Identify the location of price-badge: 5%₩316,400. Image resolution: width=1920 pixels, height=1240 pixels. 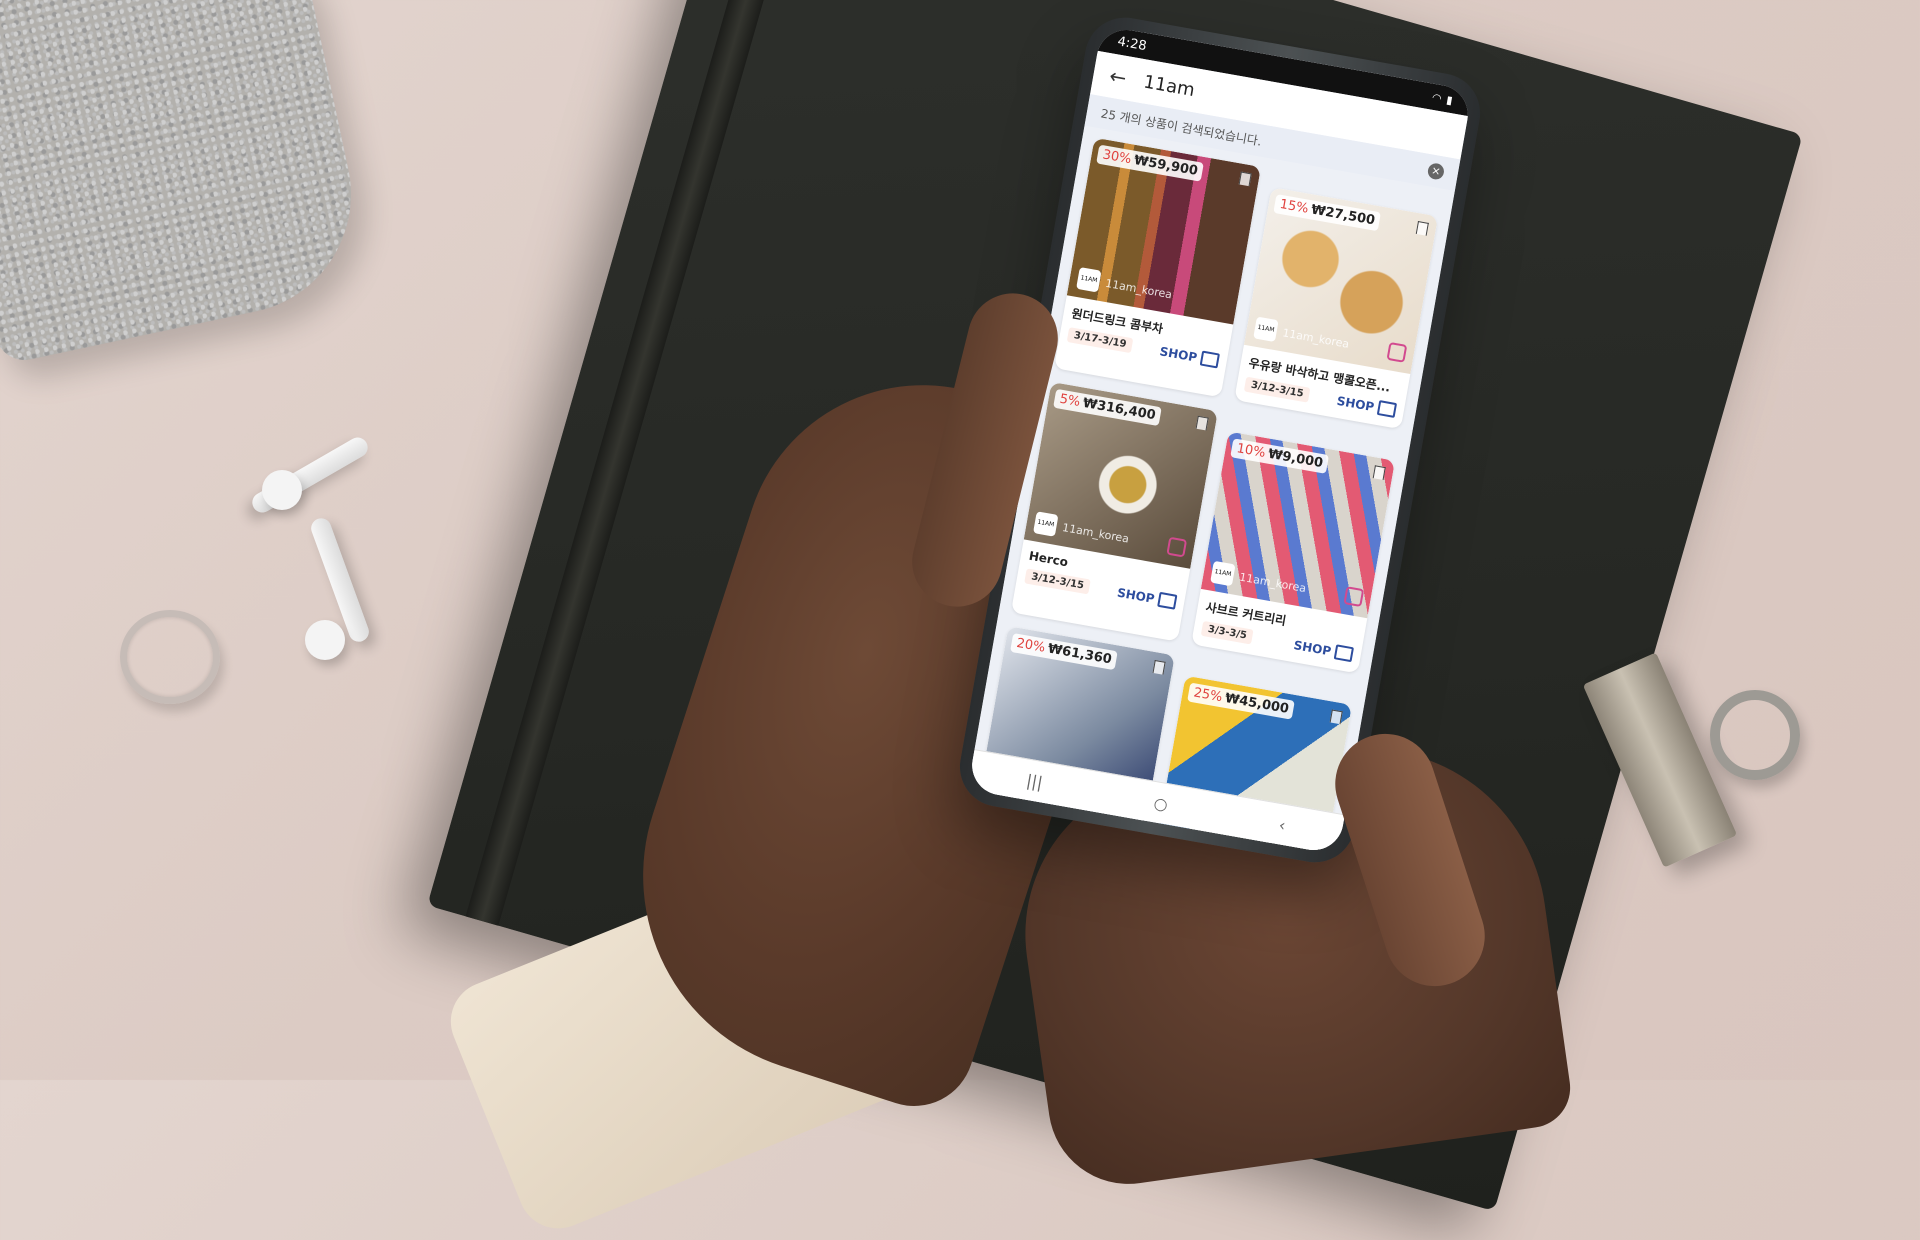
(1107, 407).